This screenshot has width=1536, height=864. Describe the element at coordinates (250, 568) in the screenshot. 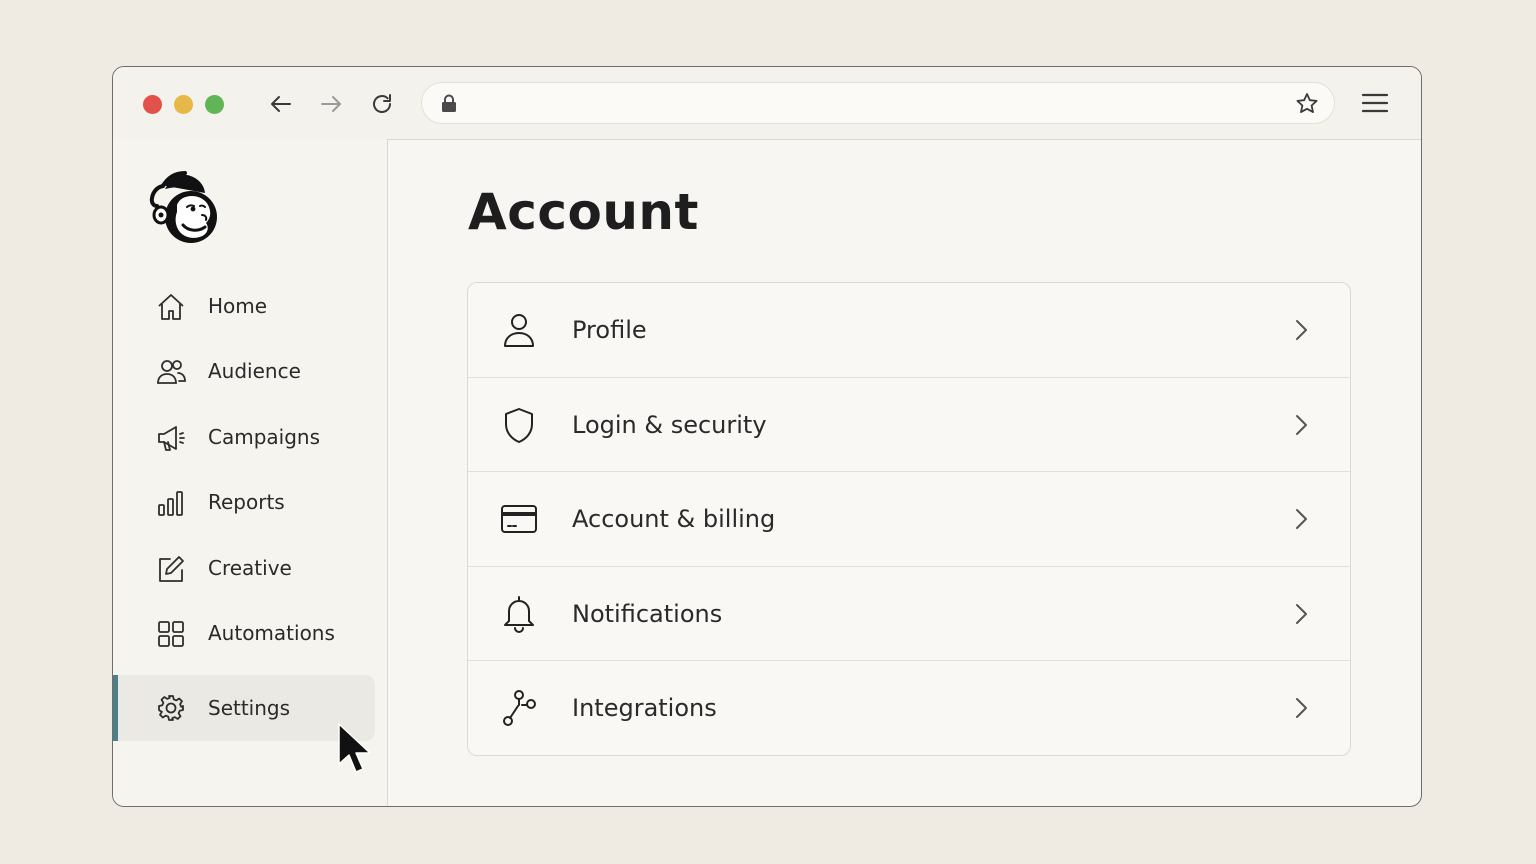

I see `sidebar-item-label: Creative` at that location.